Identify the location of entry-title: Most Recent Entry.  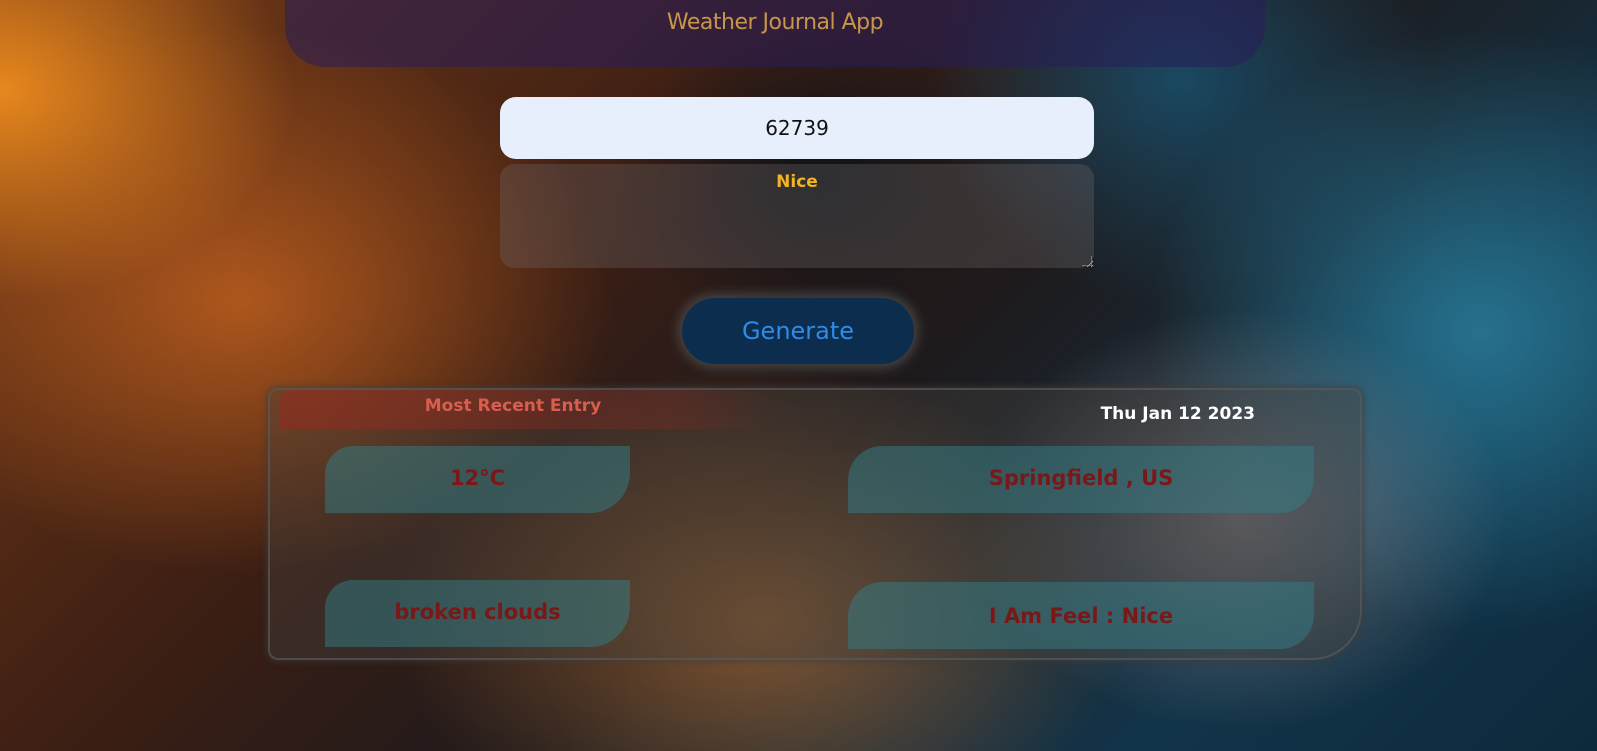
(513, 406).